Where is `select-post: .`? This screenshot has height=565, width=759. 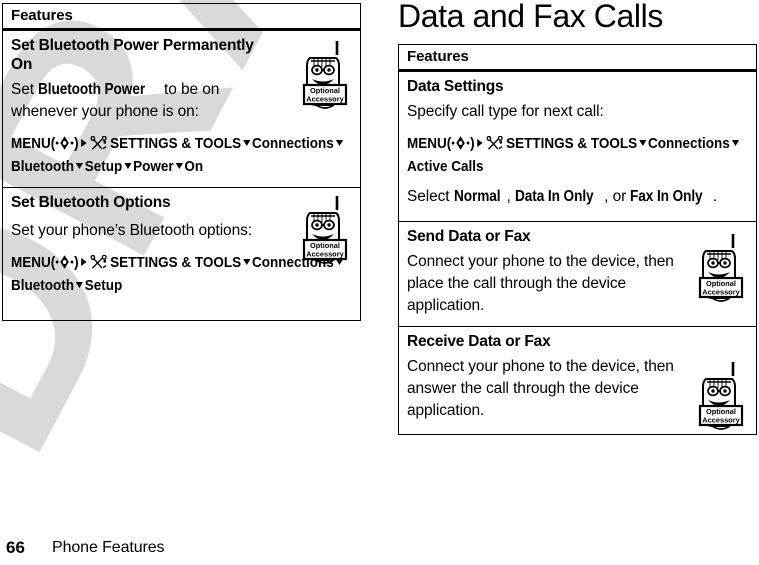 select-post: . is located at coordinates (715, 196).